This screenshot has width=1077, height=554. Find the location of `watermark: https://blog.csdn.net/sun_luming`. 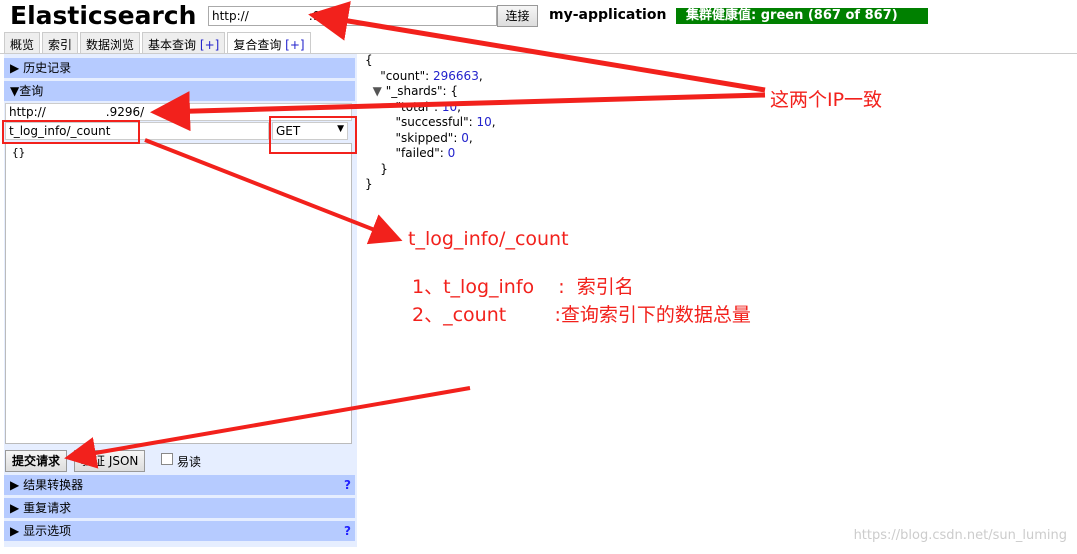

watermark: https://blog.csdn.net/sun_luming is located at coordinates (960, 535).